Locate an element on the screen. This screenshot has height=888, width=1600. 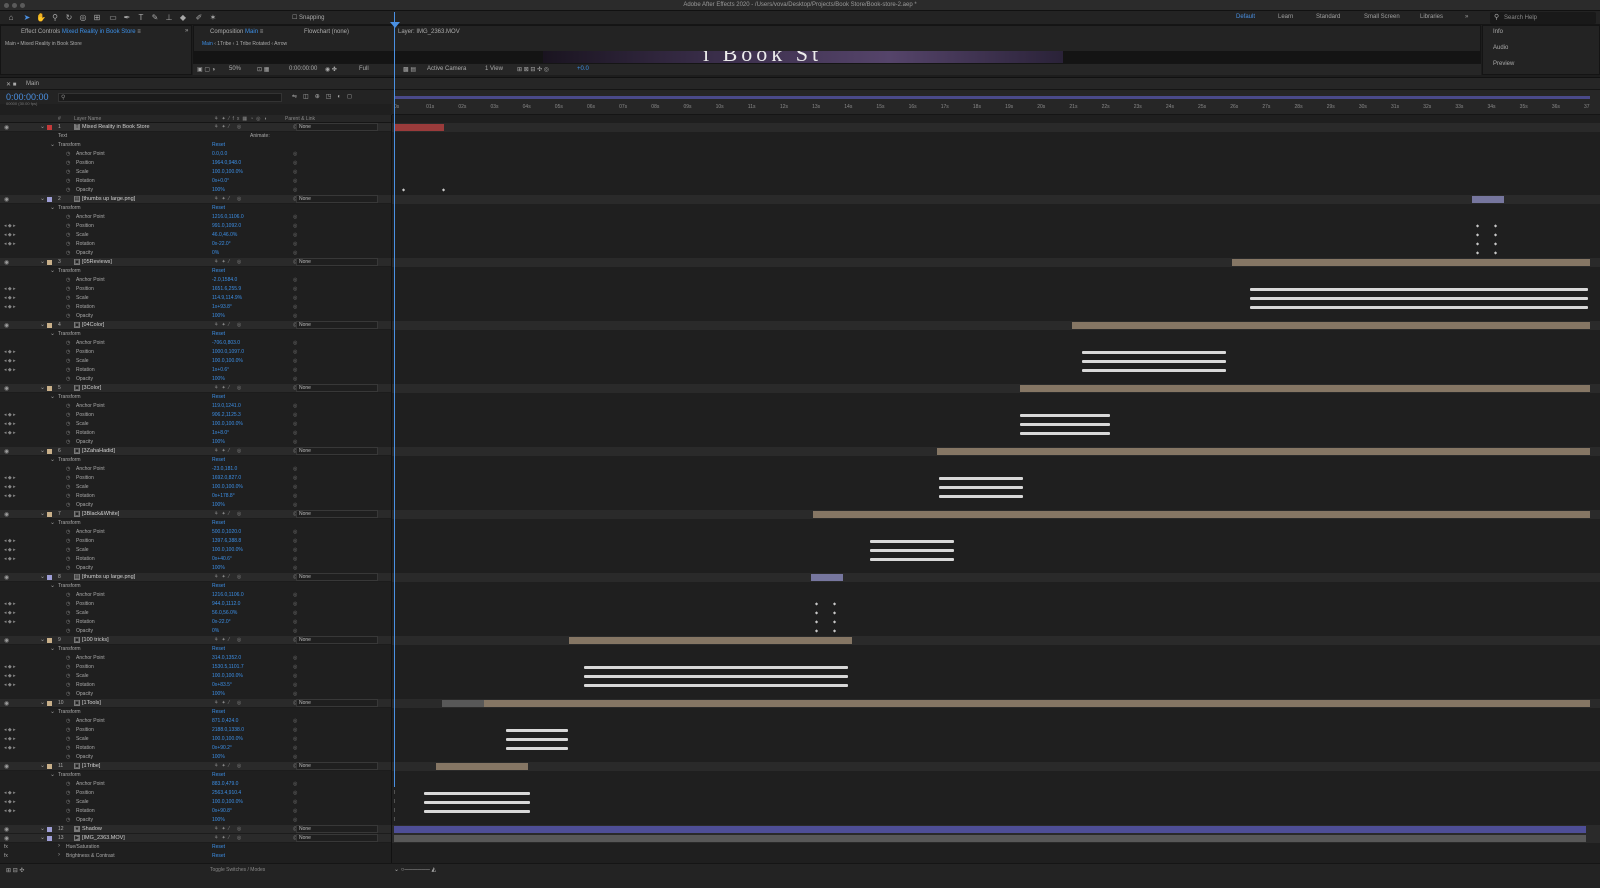
property-value: -23.0,181.0 is located at coordinates (224, 469).